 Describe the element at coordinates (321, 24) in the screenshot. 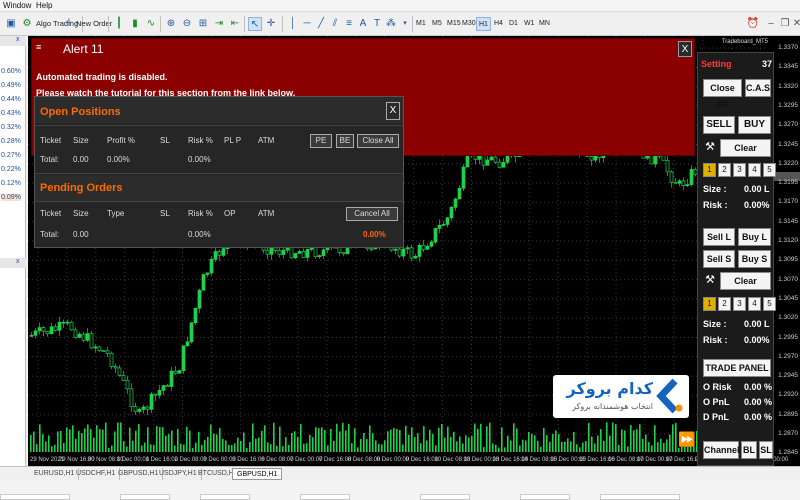

I see `trendline-icon: ╱` at that location.